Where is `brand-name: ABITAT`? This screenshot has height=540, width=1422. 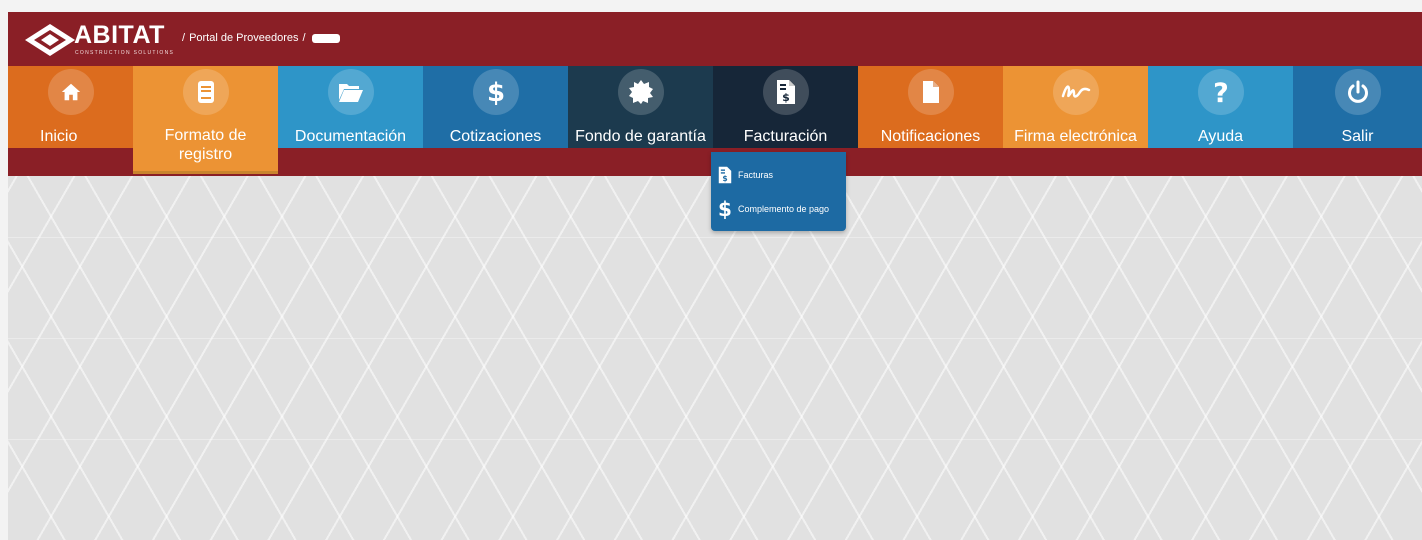
brand-name: ABITAT is located at coordinates (119, 35).